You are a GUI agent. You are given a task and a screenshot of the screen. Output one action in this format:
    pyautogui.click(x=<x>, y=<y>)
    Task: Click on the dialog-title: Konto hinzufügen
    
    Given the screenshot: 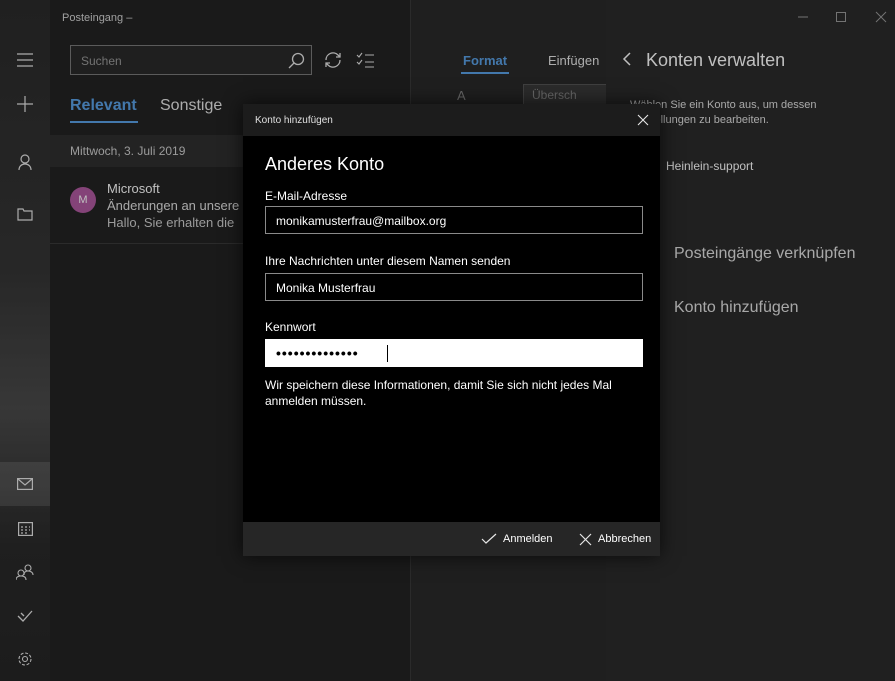 What is the action you would take?
    pyautogui.click(x=294, y=120)
    